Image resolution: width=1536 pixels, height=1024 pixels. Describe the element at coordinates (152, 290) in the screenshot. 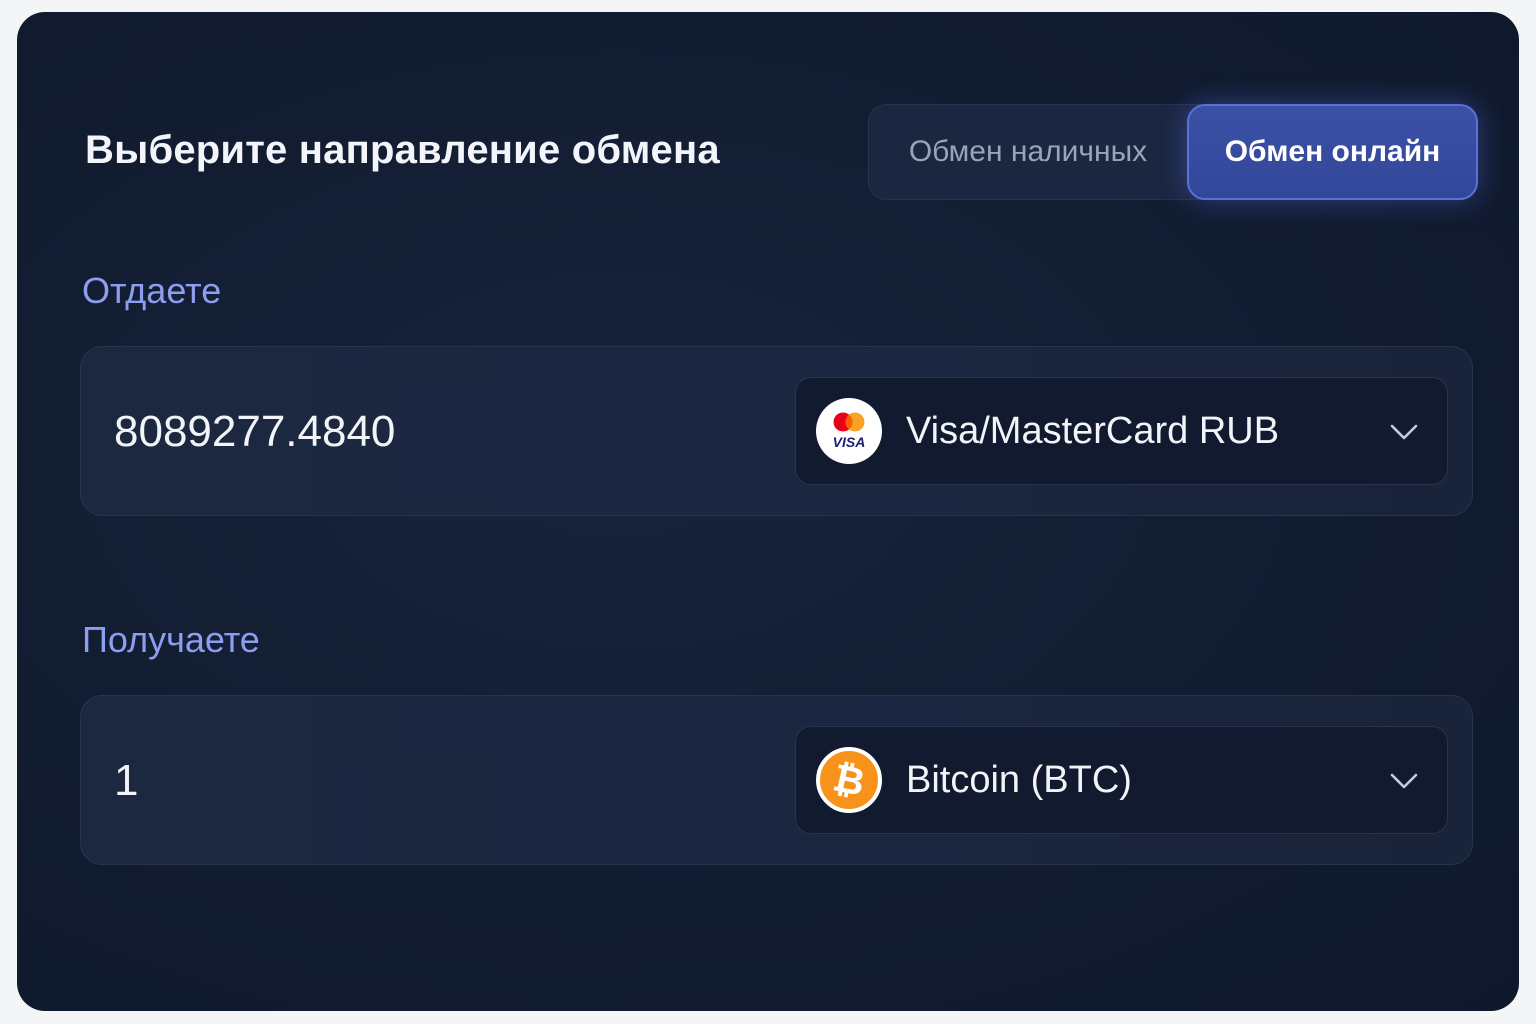

I see `give-label: Отдаете` at that location.